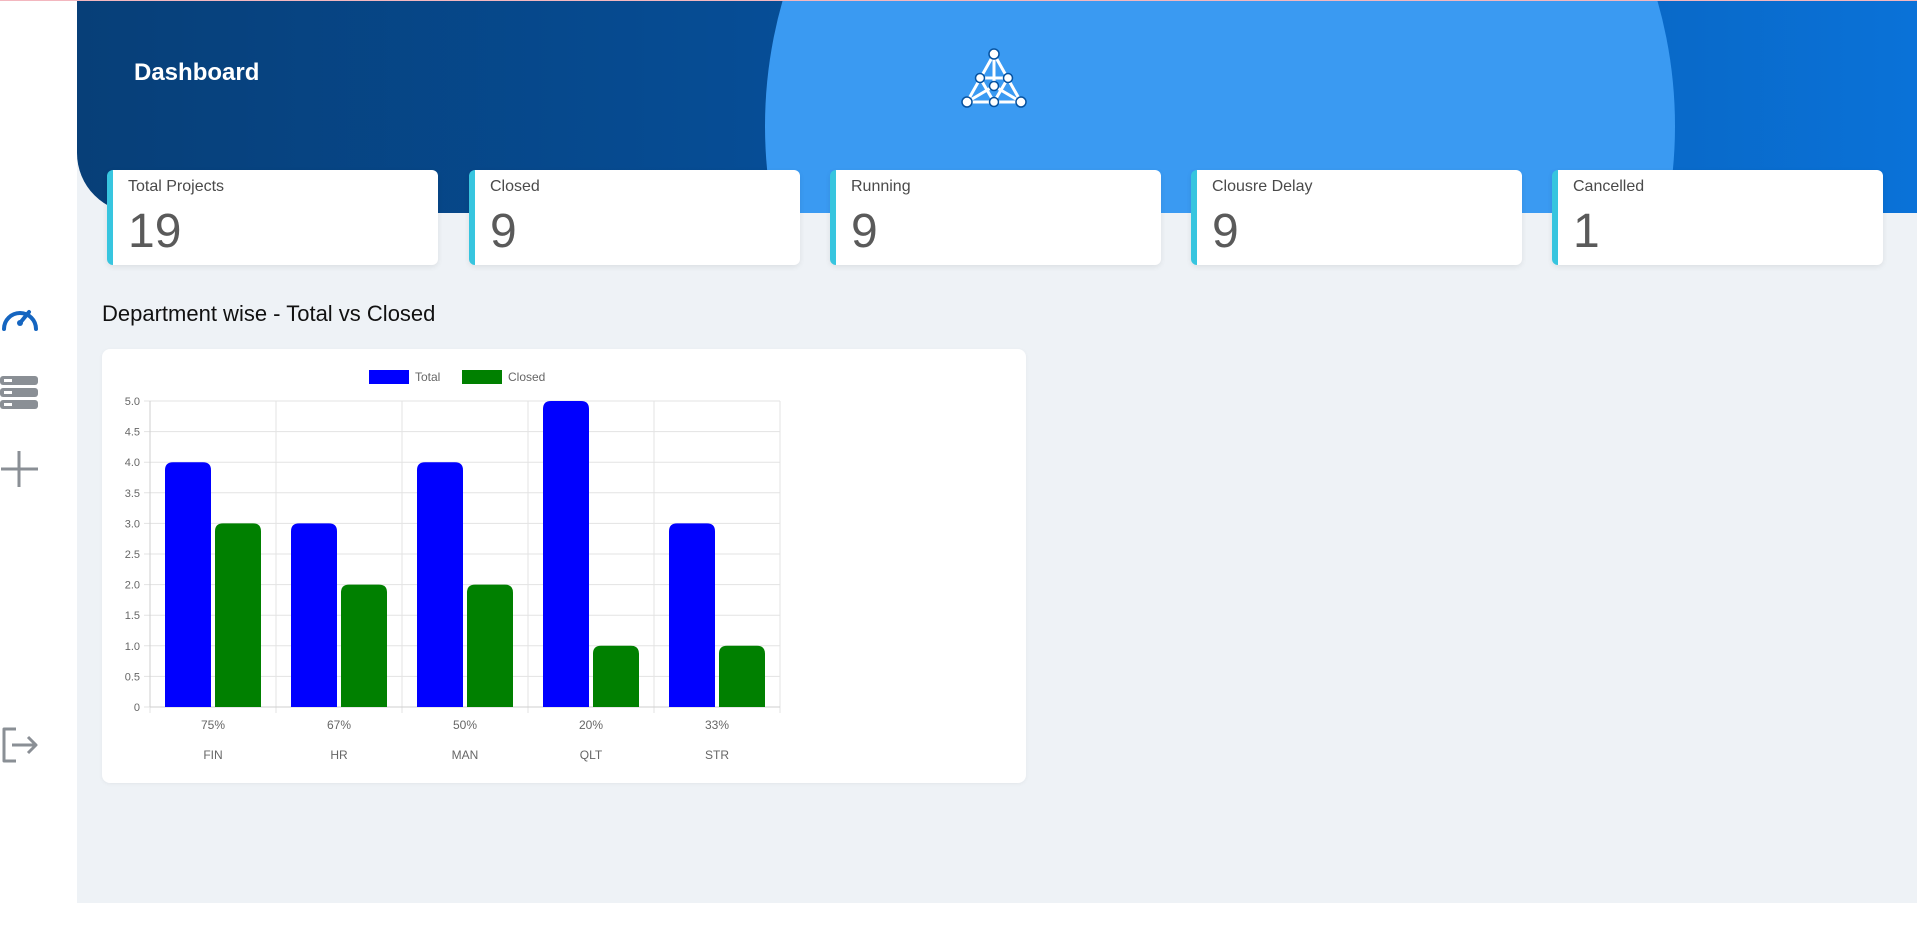 This screenshot has width=1917, height=931. Describe the element at coordinates (132, 433) in the screenshot. I see `y-tick-label: 4.5` at that location.